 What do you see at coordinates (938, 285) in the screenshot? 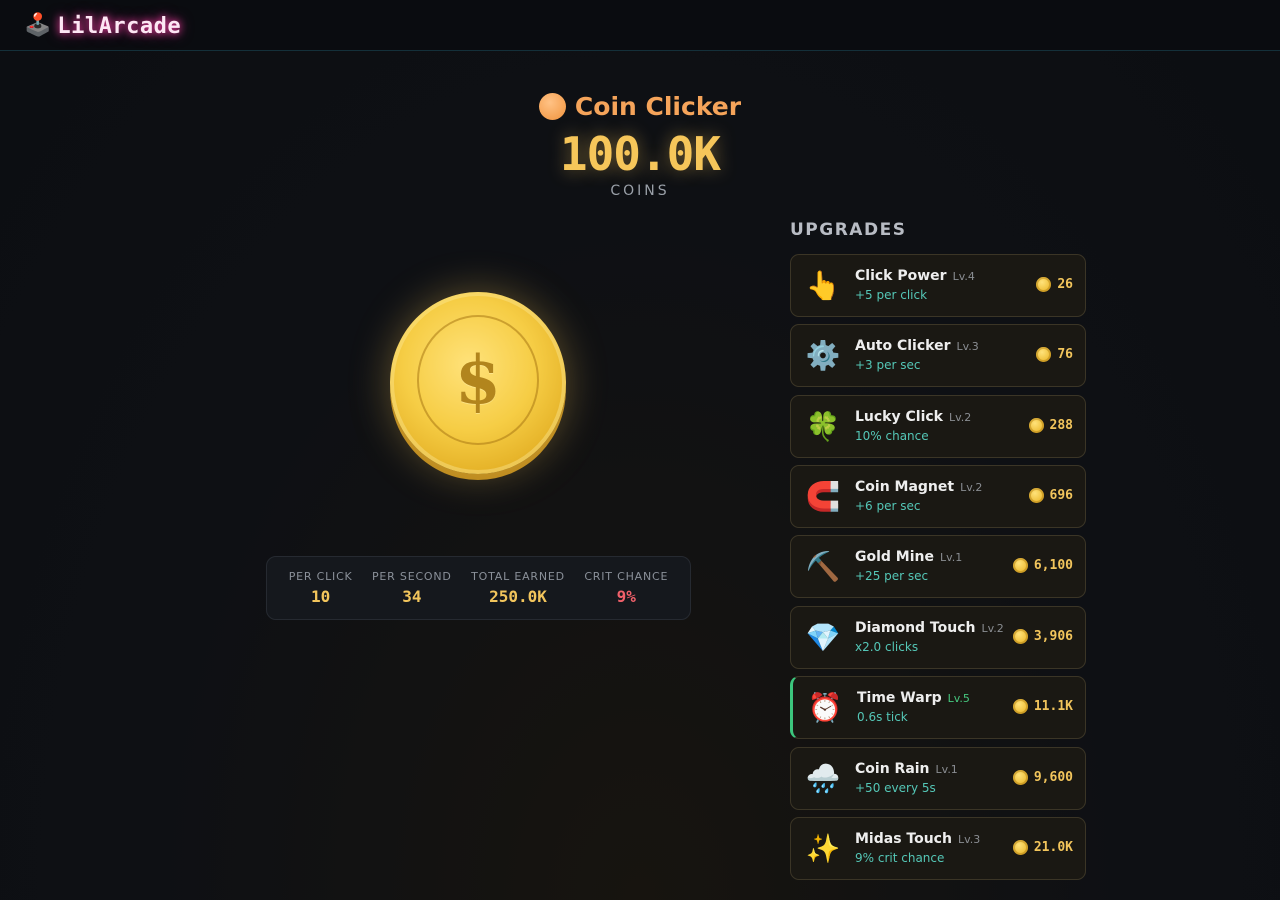
I see `upgrade-click-power: 👆 Click Power Lv.4 +5 per click 26` at bounding box center [938, 285].